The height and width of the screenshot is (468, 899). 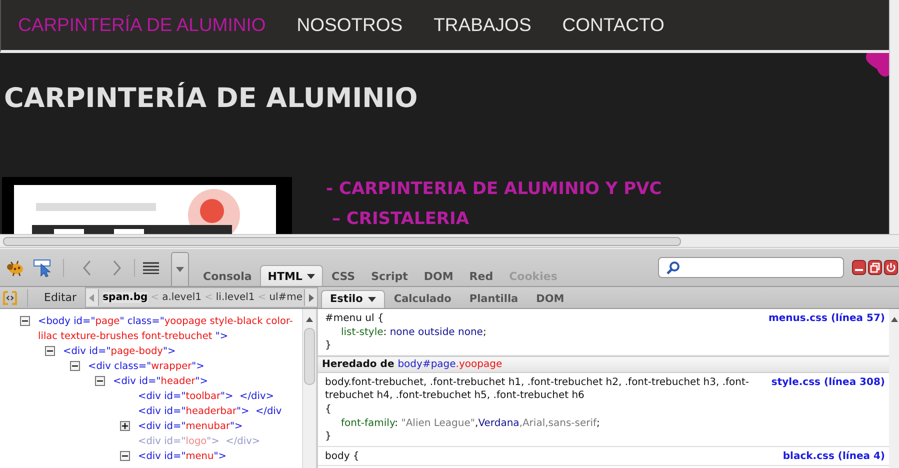 I want to click on page-heading: CARPINTERÍA DE ALUMINIO, so click(x=211, y=98).